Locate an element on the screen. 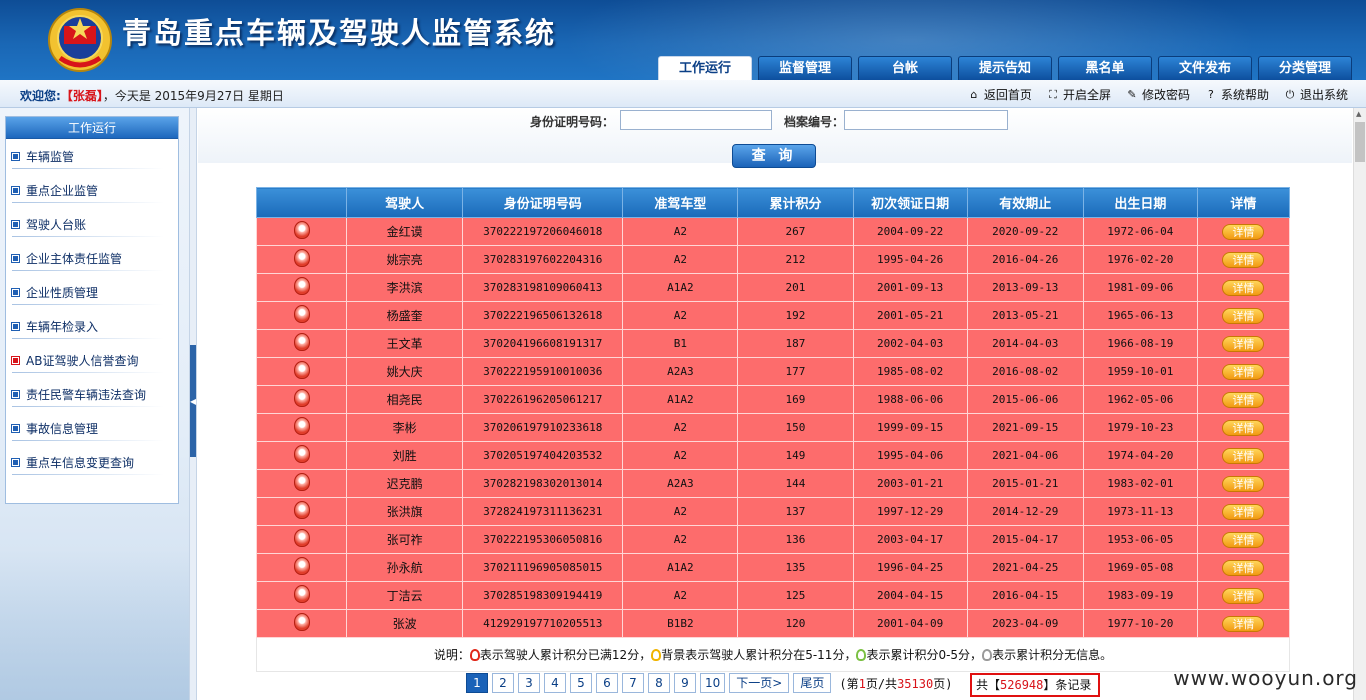  sidebar-menu-header: 工作运行 is located at coordinates (92, 128).